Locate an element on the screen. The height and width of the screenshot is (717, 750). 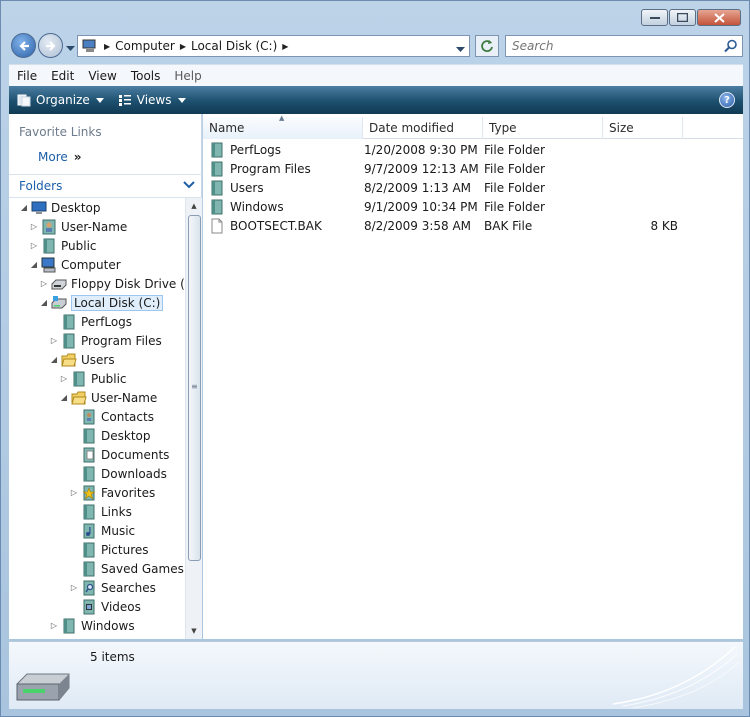
tree-node: ▷ Windows is located at coordinates (92, 625).